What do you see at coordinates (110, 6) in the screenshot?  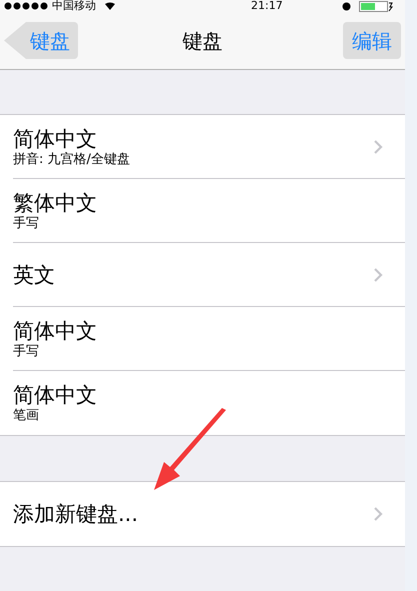 I see `wifi-icon` at bounding box center [110, 6].